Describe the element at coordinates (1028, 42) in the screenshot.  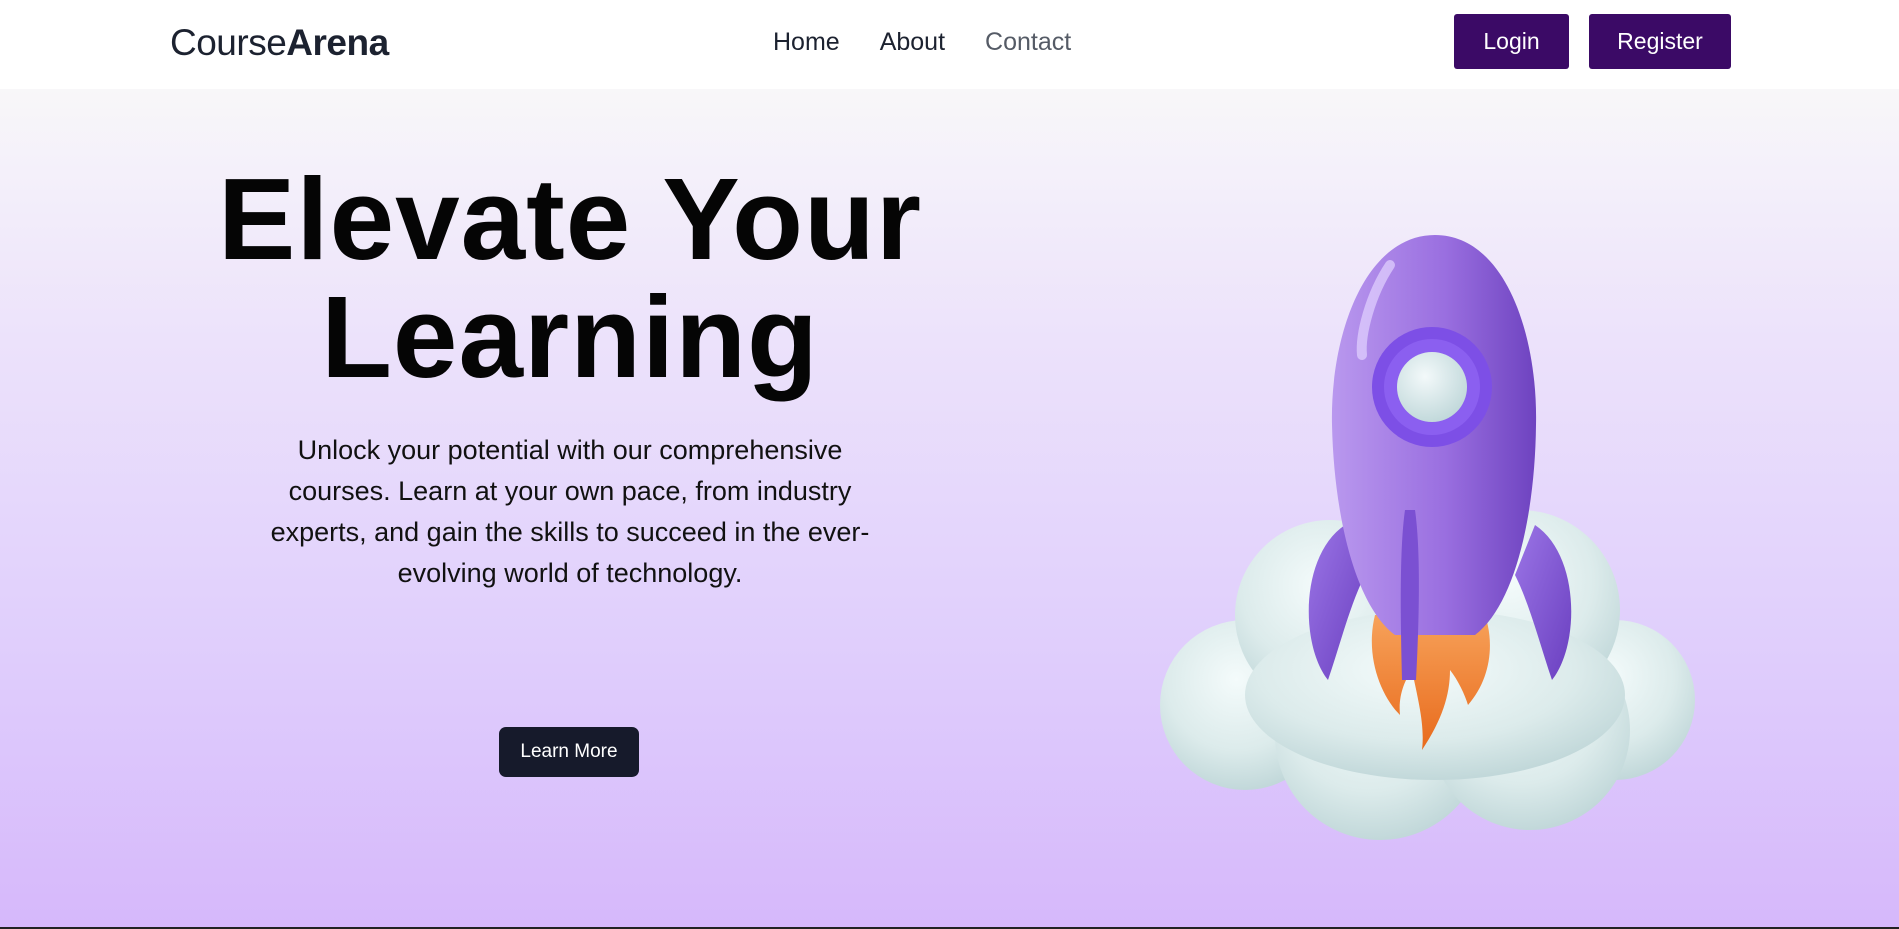
I see `nav-link-contact: Contact` at that location.